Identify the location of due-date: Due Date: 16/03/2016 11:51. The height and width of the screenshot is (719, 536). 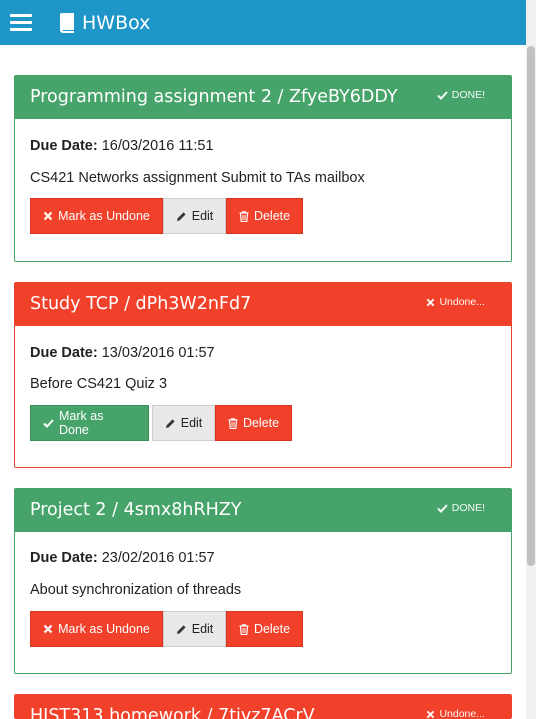
(122, 146).